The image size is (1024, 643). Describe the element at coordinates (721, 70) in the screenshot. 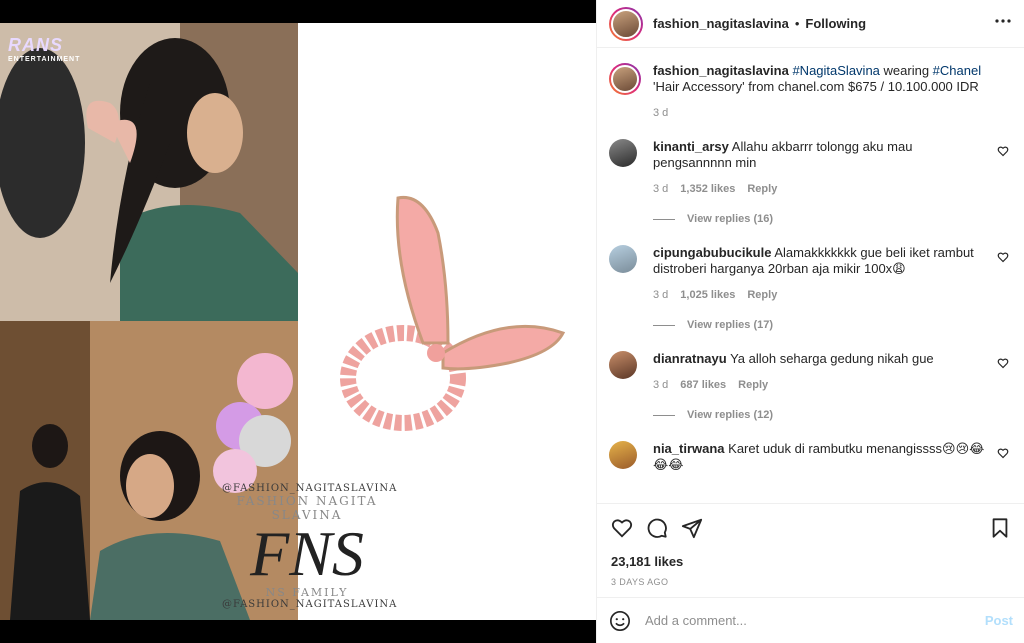

I see `caption-username: fashion_nagitaslavina` at that location.